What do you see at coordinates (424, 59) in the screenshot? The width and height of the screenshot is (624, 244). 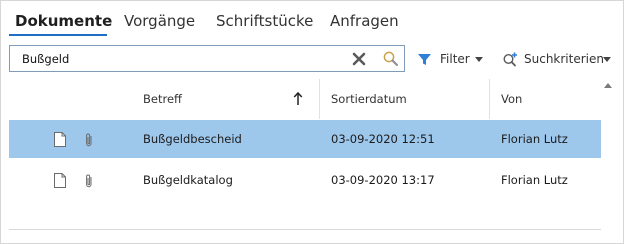 I see `funnel-icon` at bounding box center [424, 59].